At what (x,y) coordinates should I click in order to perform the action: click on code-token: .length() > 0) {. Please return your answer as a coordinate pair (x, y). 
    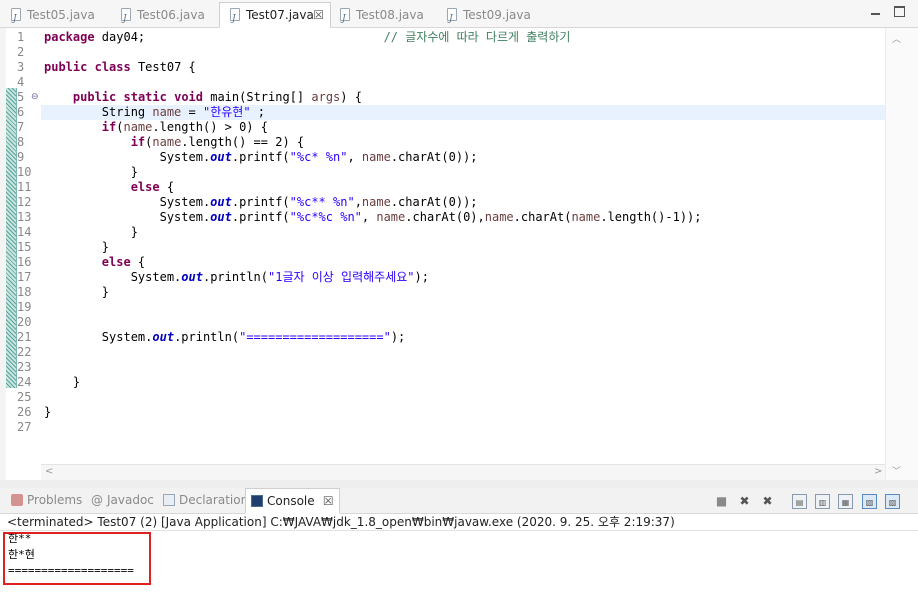
    Looking at the image, I should click on (210, 127).